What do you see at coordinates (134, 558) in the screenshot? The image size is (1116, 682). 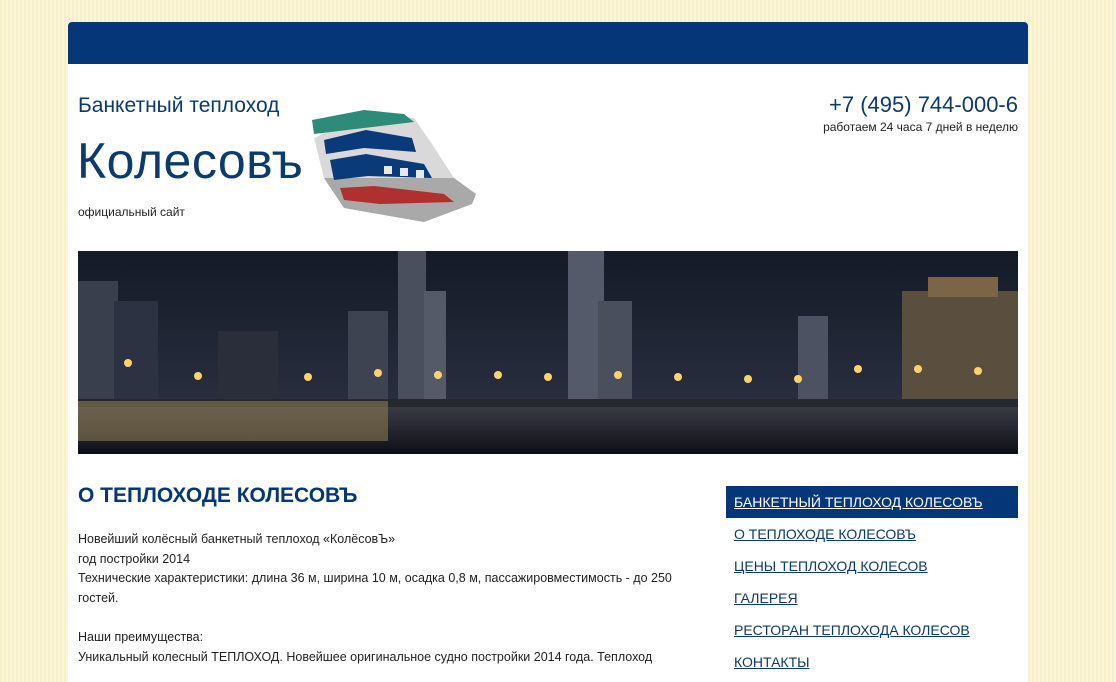 I see `content-line: год постройки 2014` at bounding box center [134, 558].